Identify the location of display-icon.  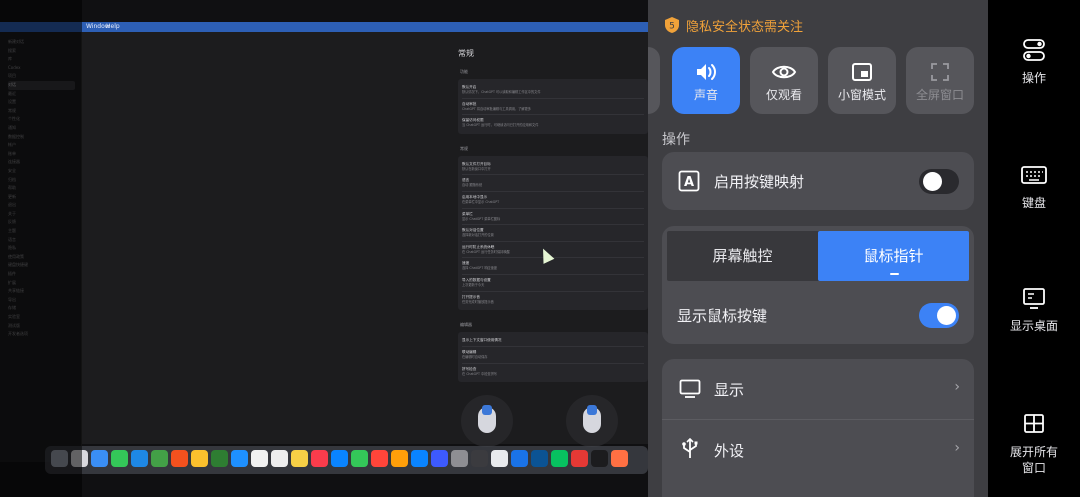
(690, 388).